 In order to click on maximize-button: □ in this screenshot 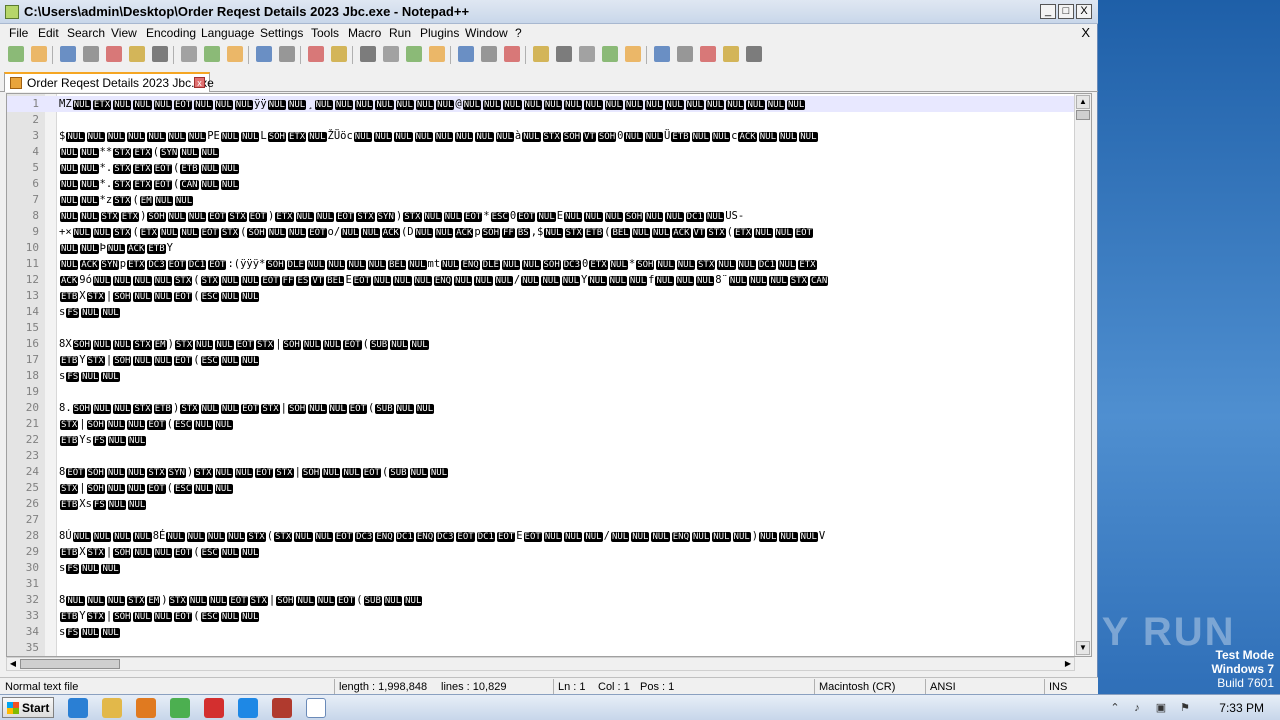, I will do `click(1066, 11)`.